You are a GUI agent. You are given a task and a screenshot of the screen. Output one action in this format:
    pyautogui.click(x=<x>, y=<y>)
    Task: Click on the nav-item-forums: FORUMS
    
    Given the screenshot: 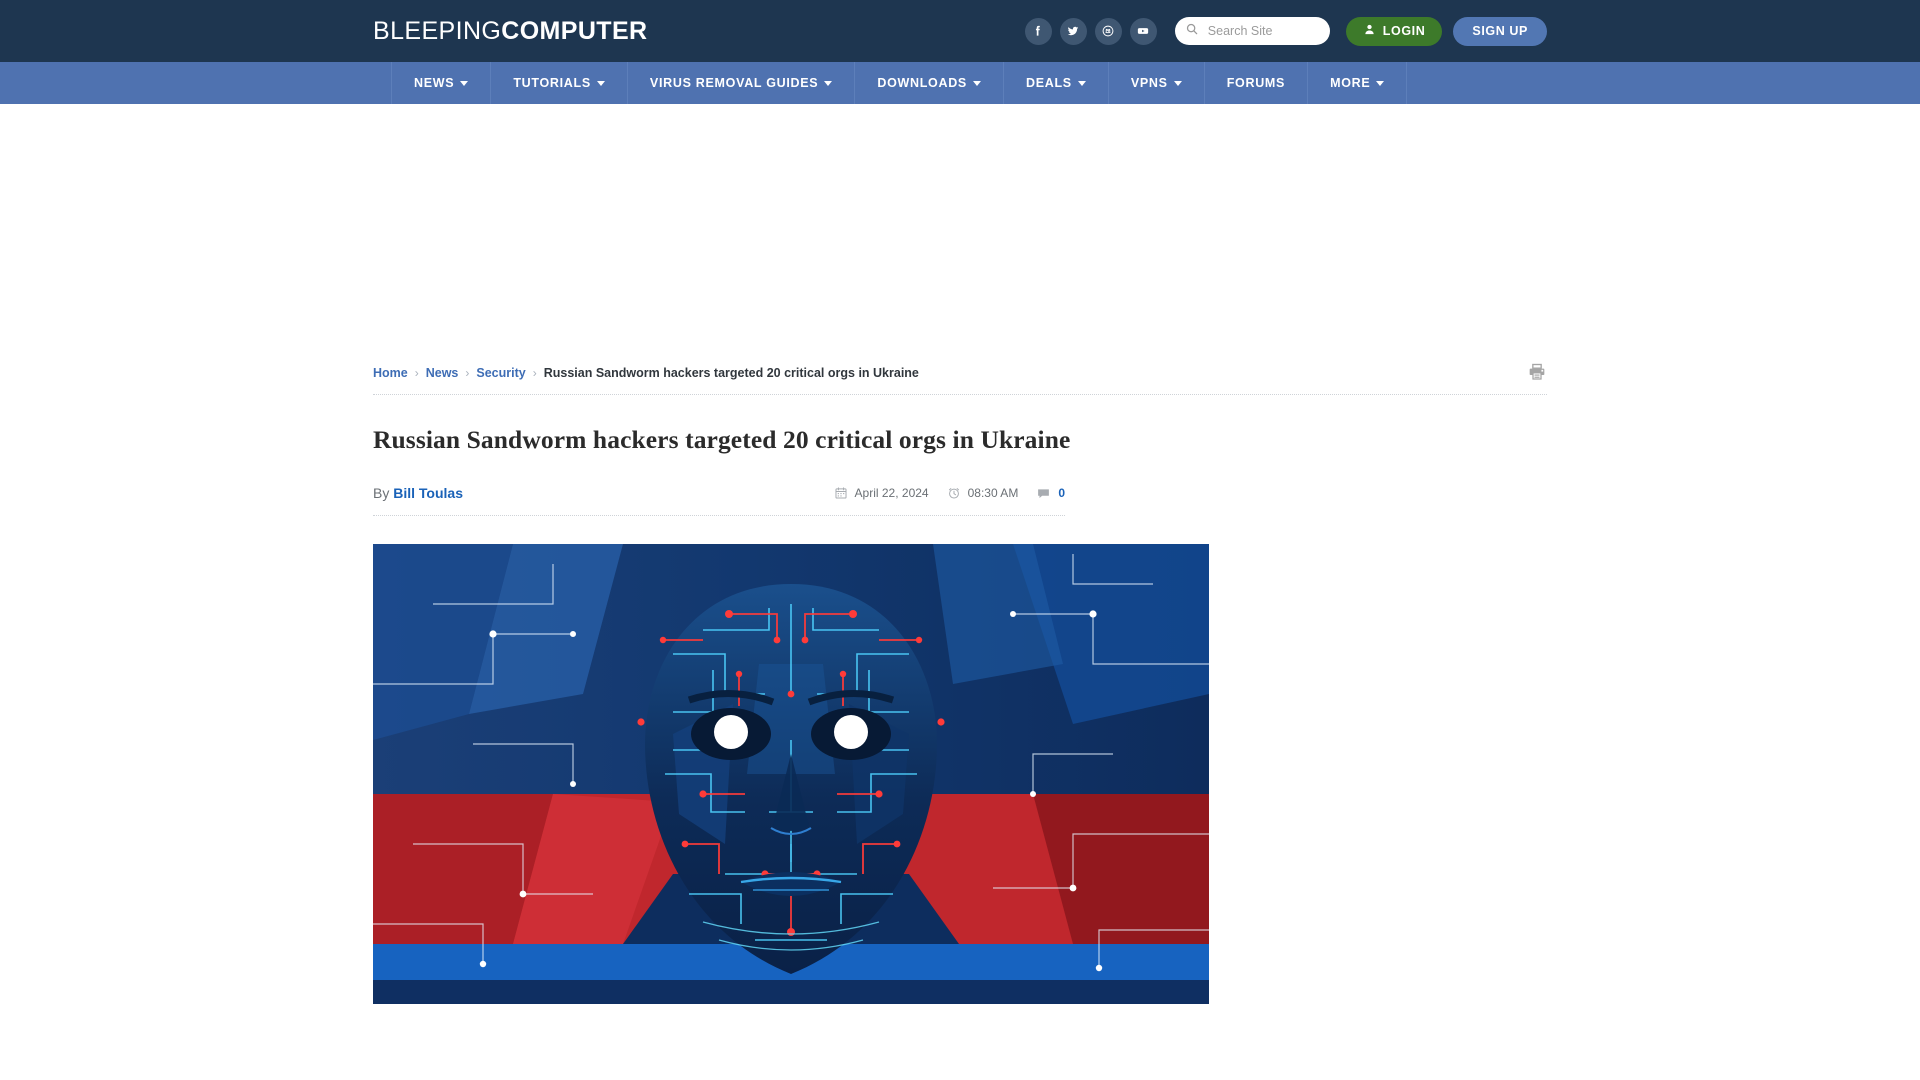 What is the action you would take?
    pyautogui.click(x=1255, y=83)
    